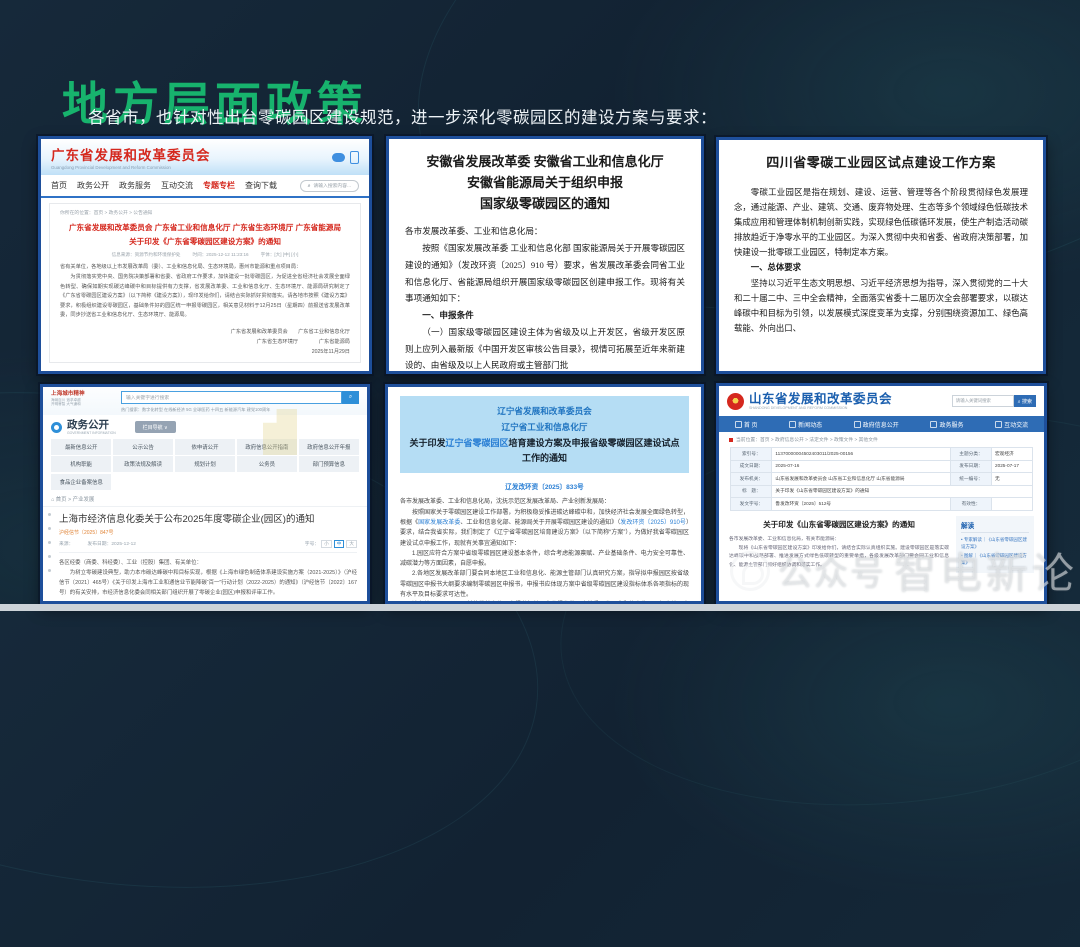  I want to click on meta-value: 宏观经济, so click(1011, 454).